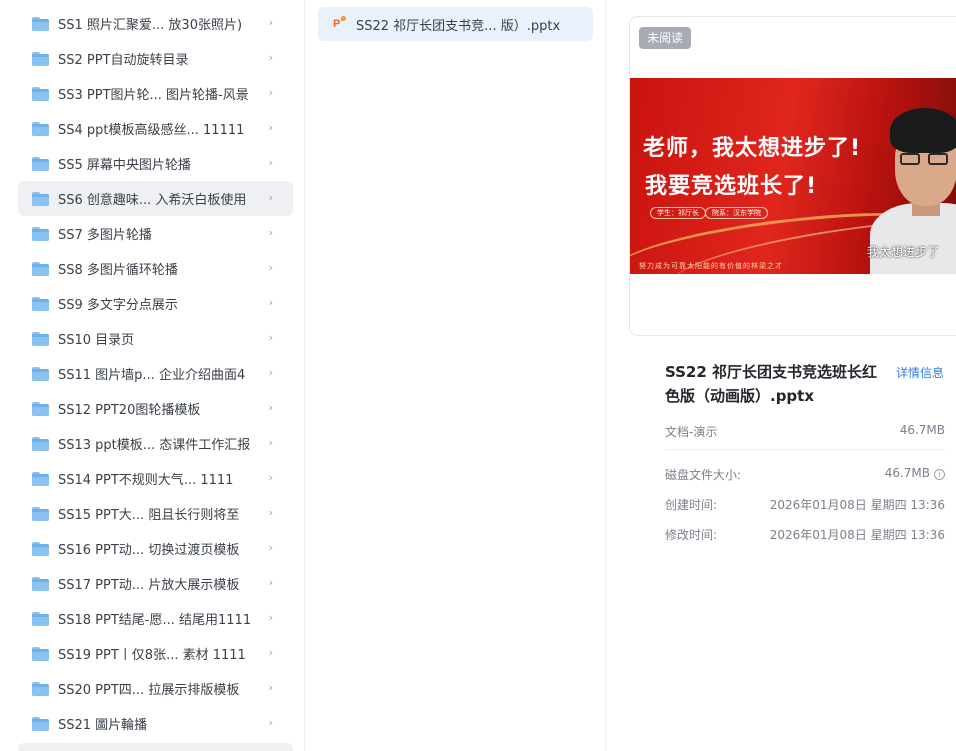 The height and width of the screenshot is (751, 956). What do you see at coordinates (155, 338) in the screenshot?
I see `folder-item: SS10 目录页 ›` at bounding box center [155, 338].